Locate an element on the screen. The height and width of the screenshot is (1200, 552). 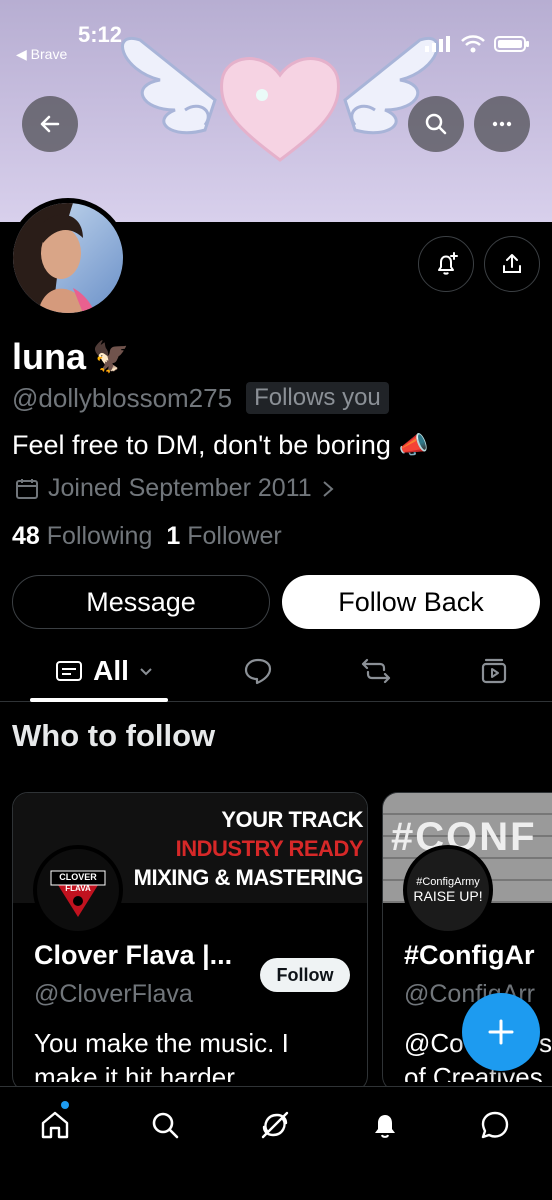
followers-count: 1 is located at coordinates (173, 536).